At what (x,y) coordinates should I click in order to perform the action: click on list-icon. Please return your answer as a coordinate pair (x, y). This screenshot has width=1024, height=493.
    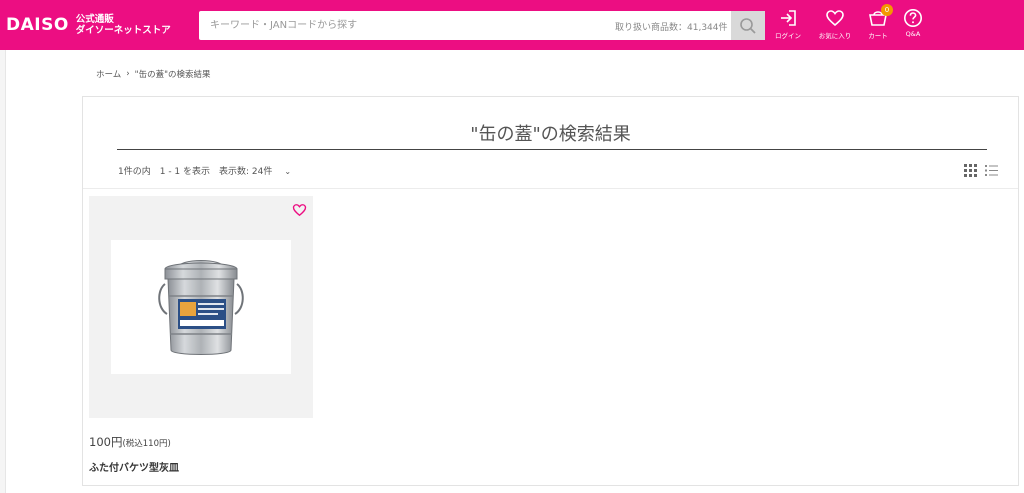
    Looking at the image, I should click on (991, 170).